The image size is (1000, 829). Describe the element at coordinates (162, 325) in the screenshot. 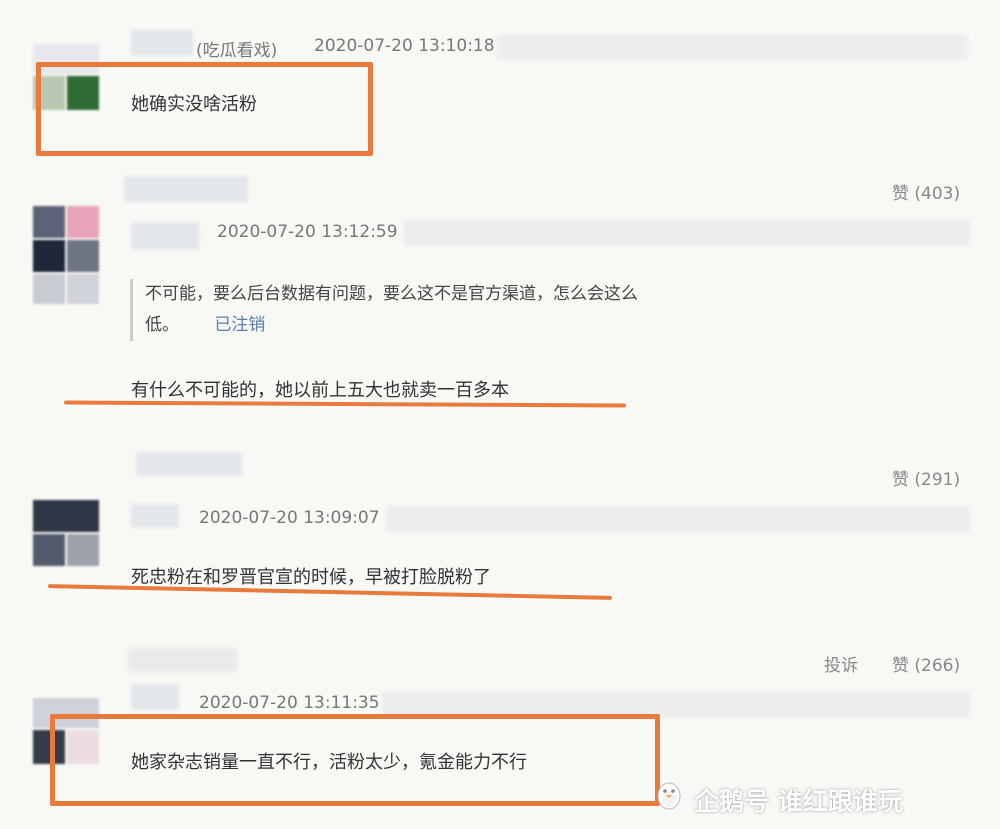

I see `quote-line-2: 低。` at that location.